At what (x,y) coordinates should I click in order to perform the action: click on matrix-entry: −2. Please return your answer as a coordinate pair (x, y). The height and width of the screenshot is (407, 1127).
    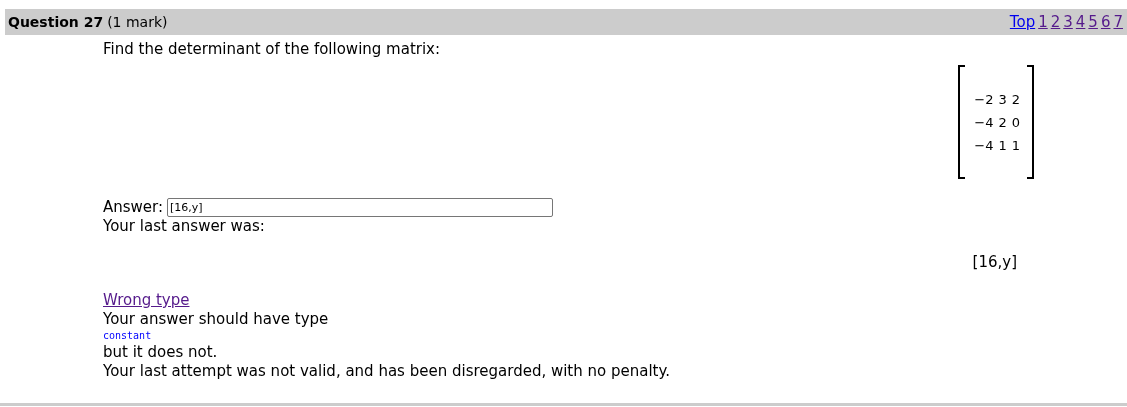
    Looking at the image, I should click on (984, 99).